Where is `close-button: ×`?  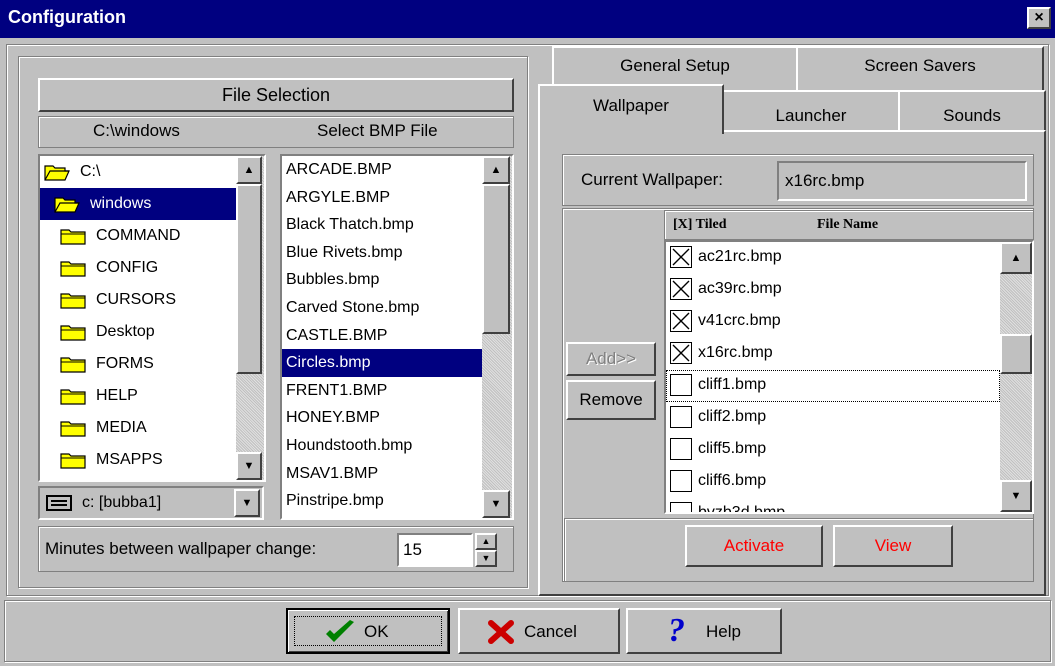 close-button: × is located at coordinates (1039, 18).